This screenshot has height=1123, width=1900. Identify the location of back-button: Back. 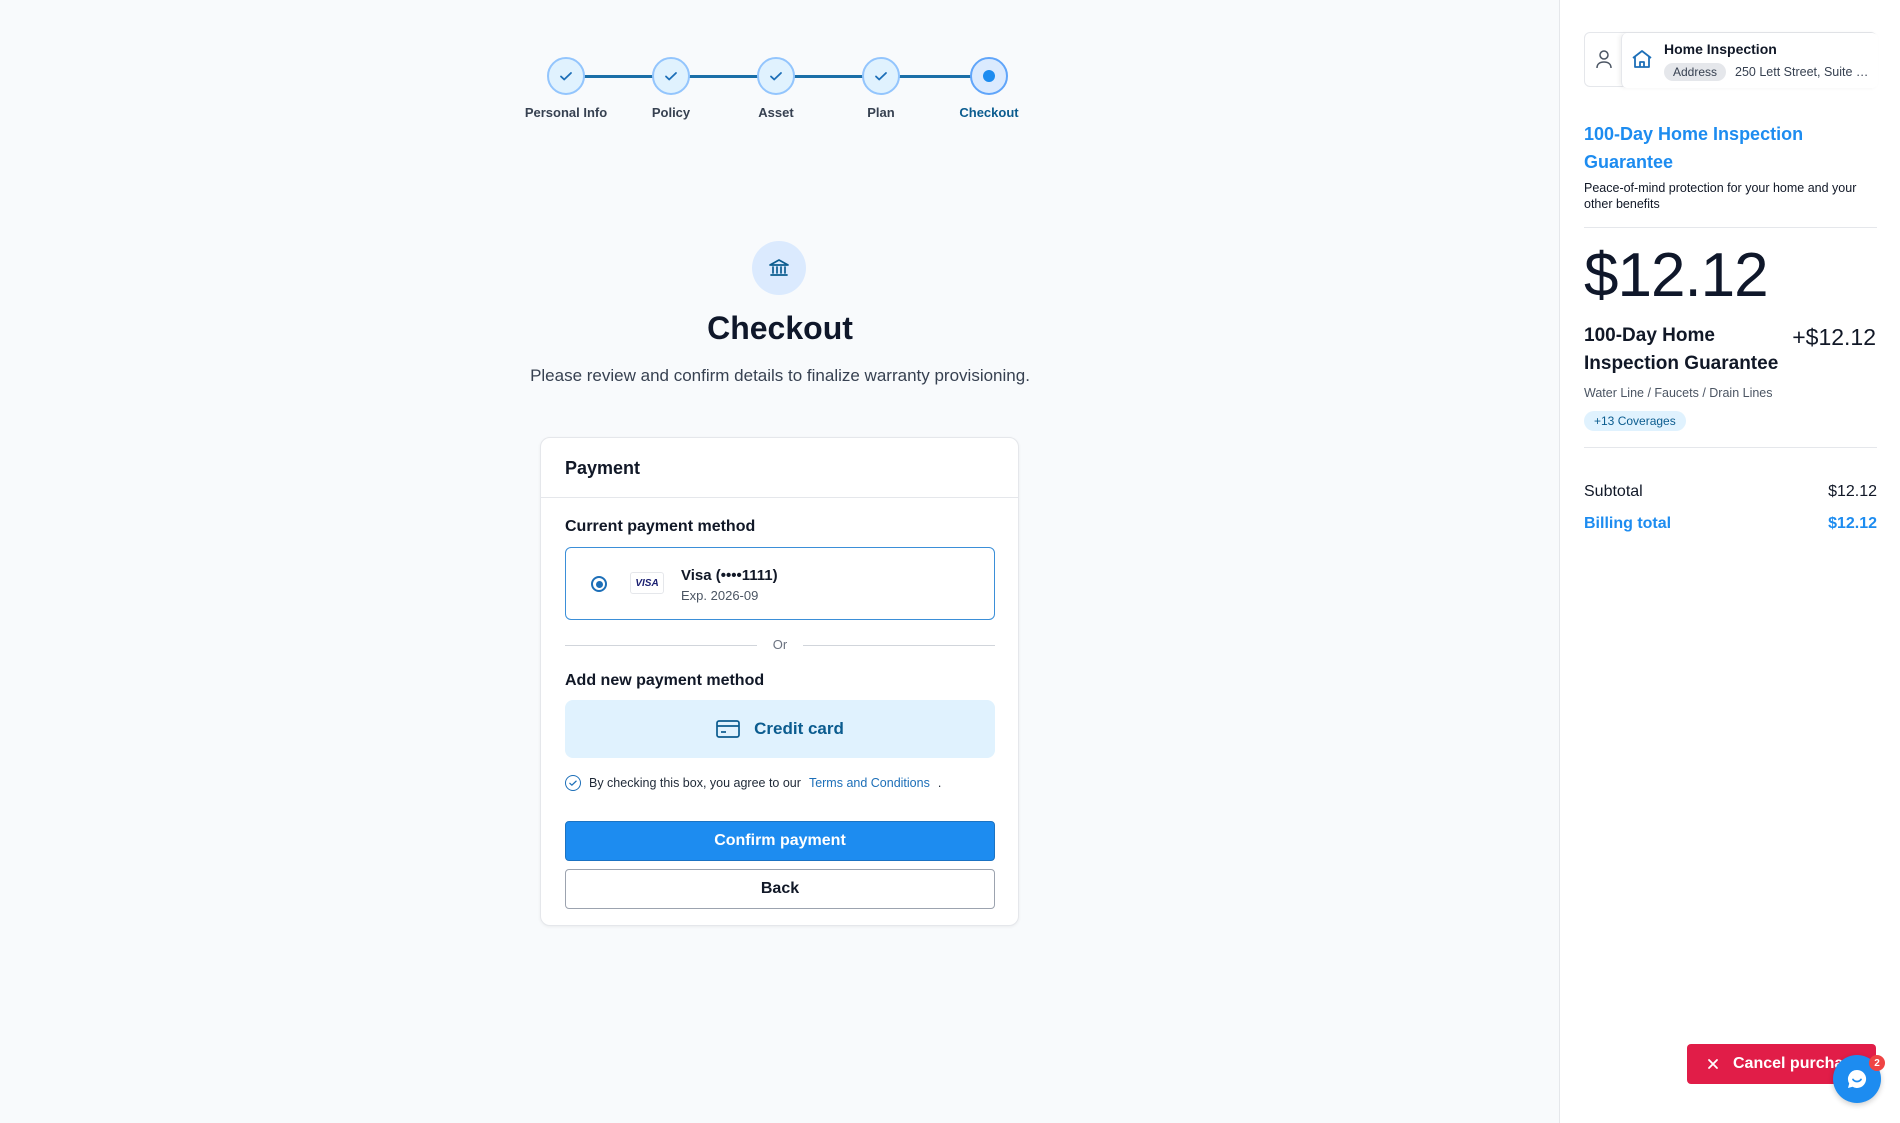
(780, 889).